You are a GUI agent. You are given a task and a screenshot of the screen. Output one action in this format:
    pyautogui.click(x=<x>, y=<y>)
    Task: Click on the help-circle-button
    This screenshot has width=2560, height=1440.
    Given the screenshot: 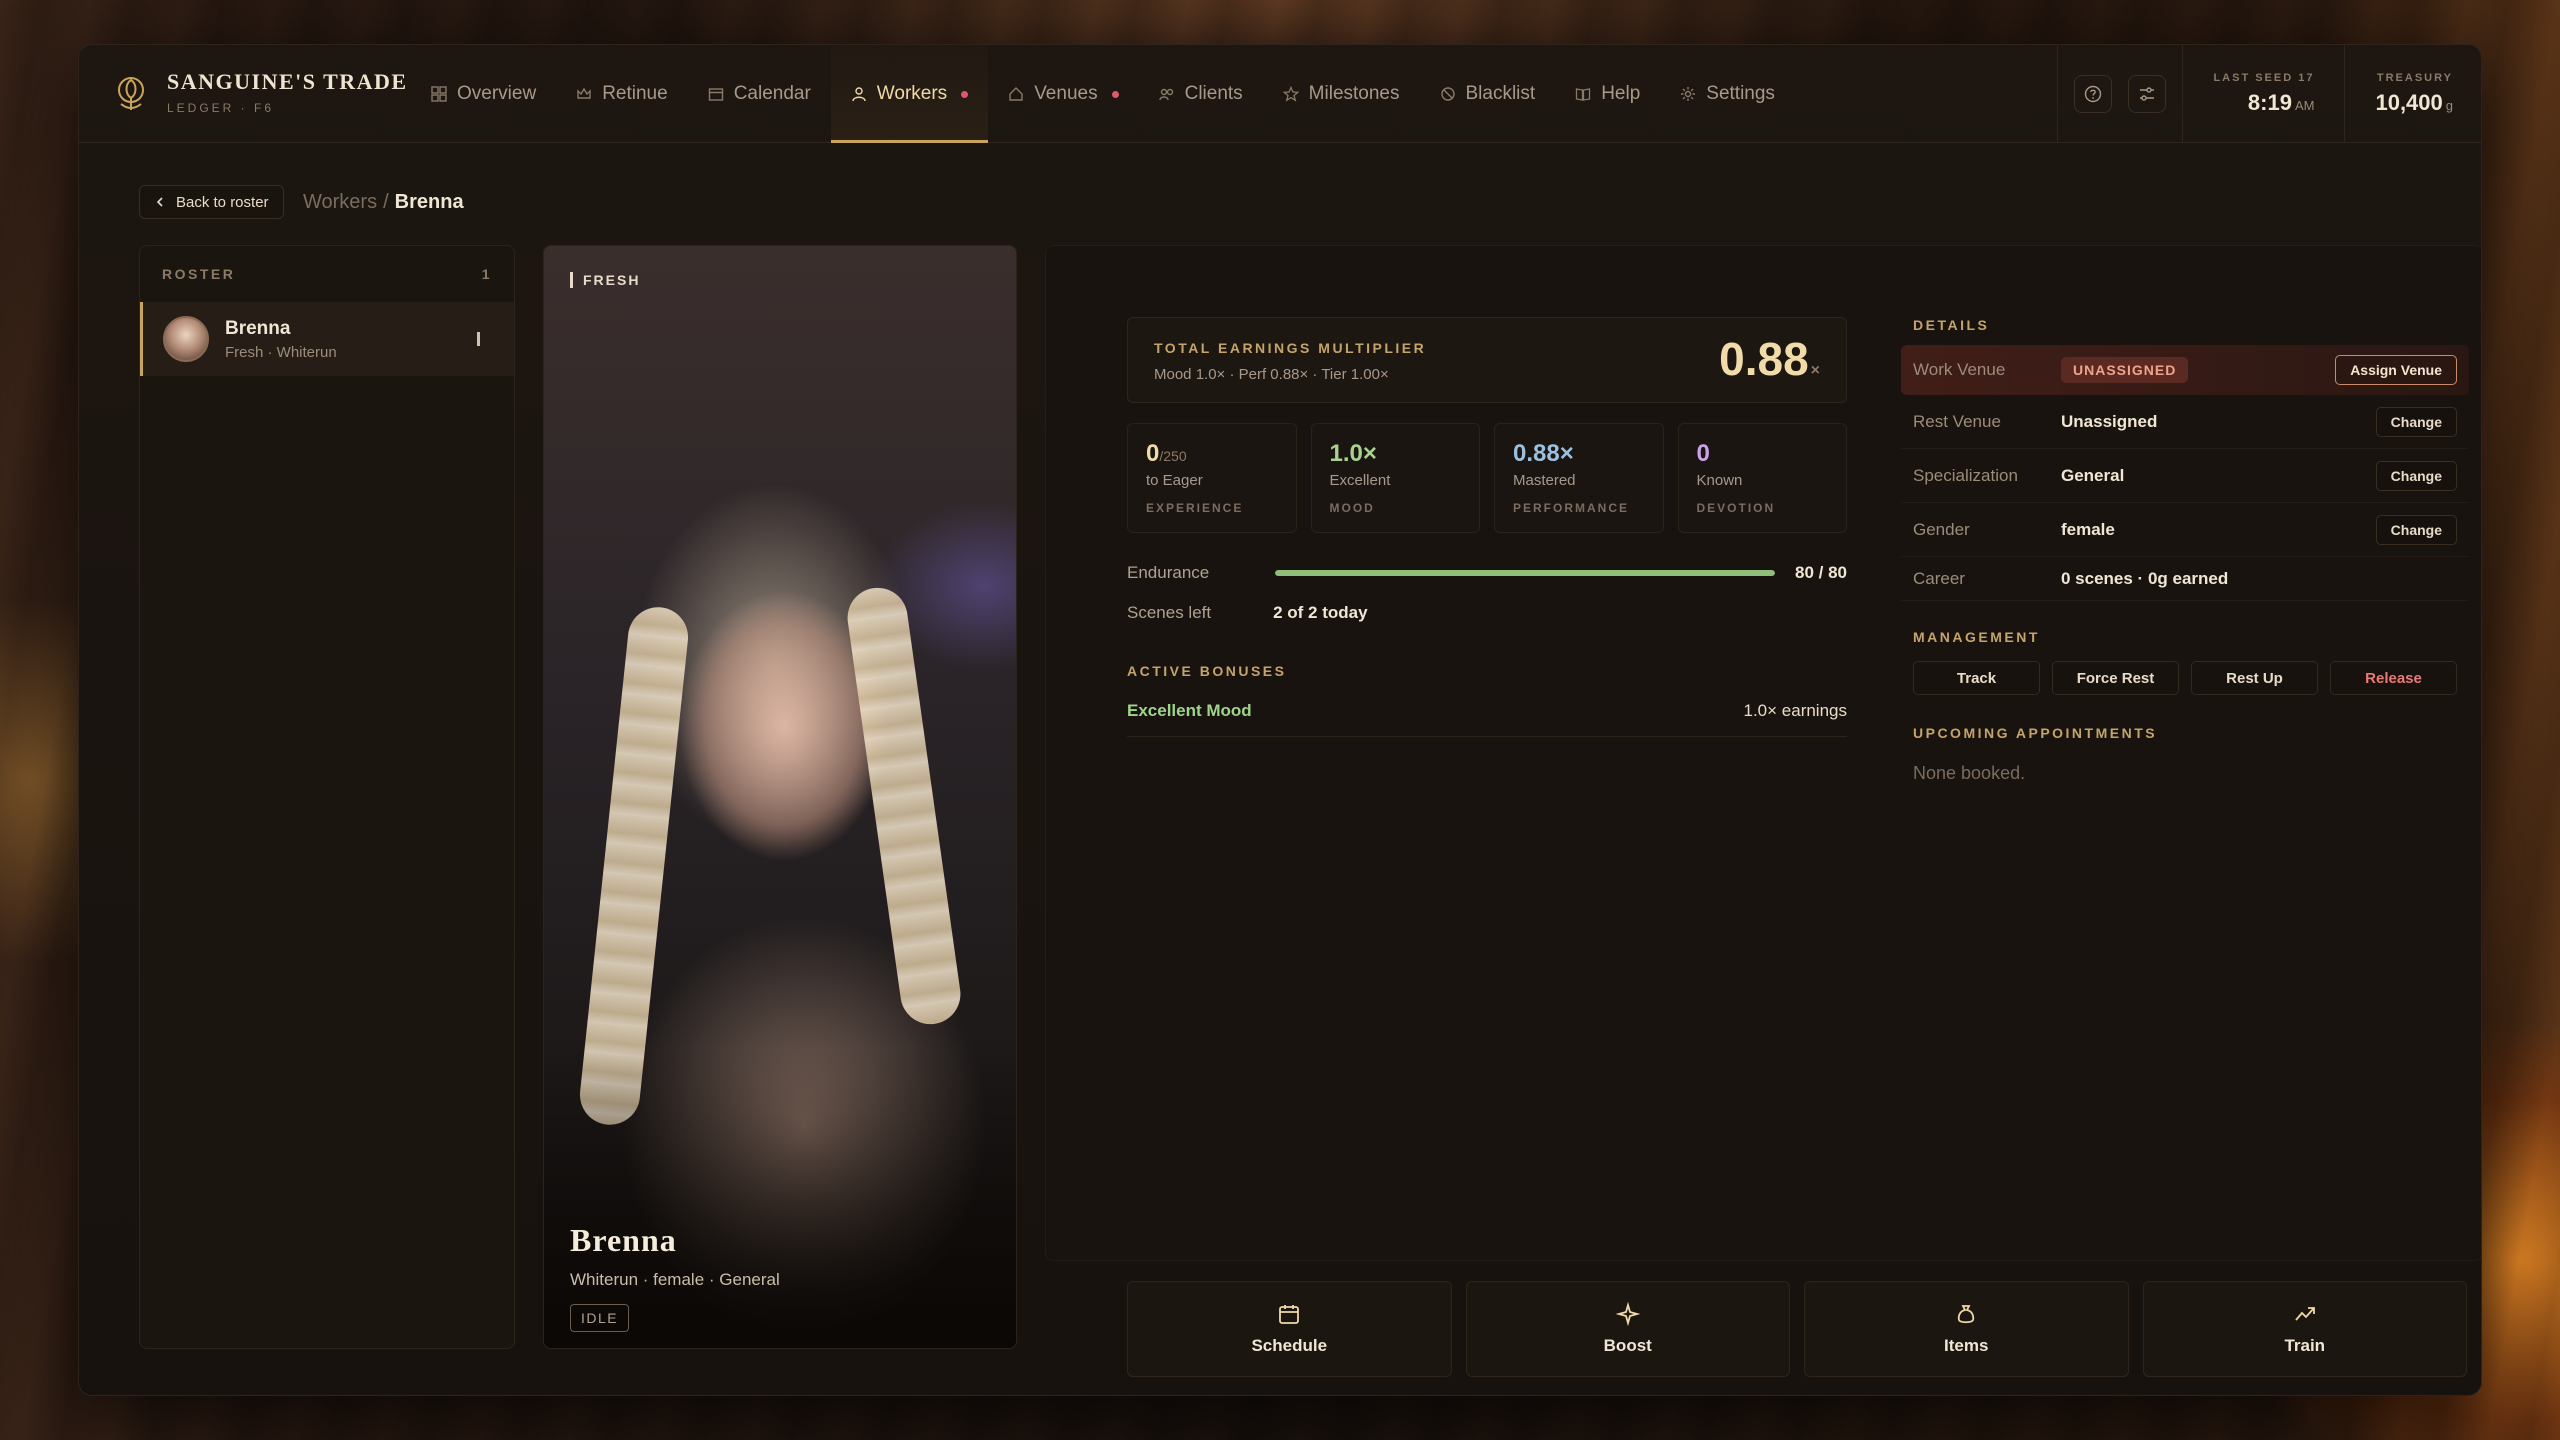 What is the action you would take?
    pyautogui.click(x=2093, y=94)
    